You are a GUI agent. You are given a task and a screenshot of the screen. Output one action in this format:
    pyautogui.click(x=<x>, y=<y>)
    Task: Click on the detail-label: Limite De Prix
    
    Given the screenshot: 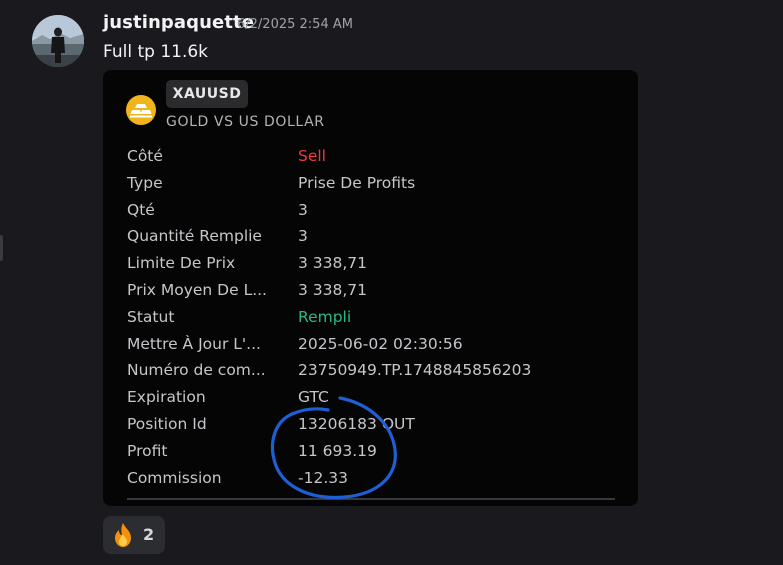 What is the action you would take?
    pyautogui.click(x=181, y=263)
    